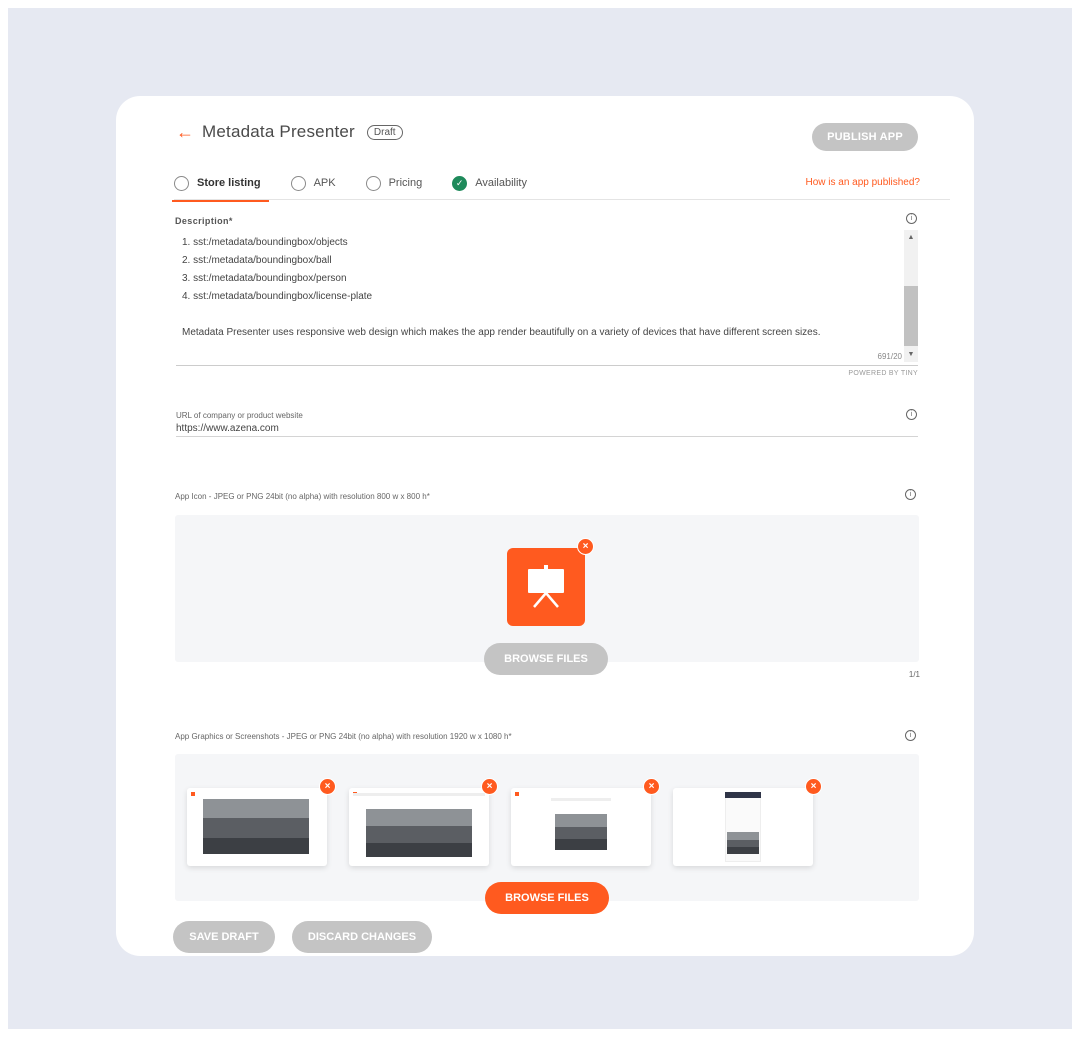 The width and height of the screenshot is (1080, 1037). Describe the element at coordinates (865, 137) in the screenshot. I see `publish-app-button: PUBLISH APP` at that location.